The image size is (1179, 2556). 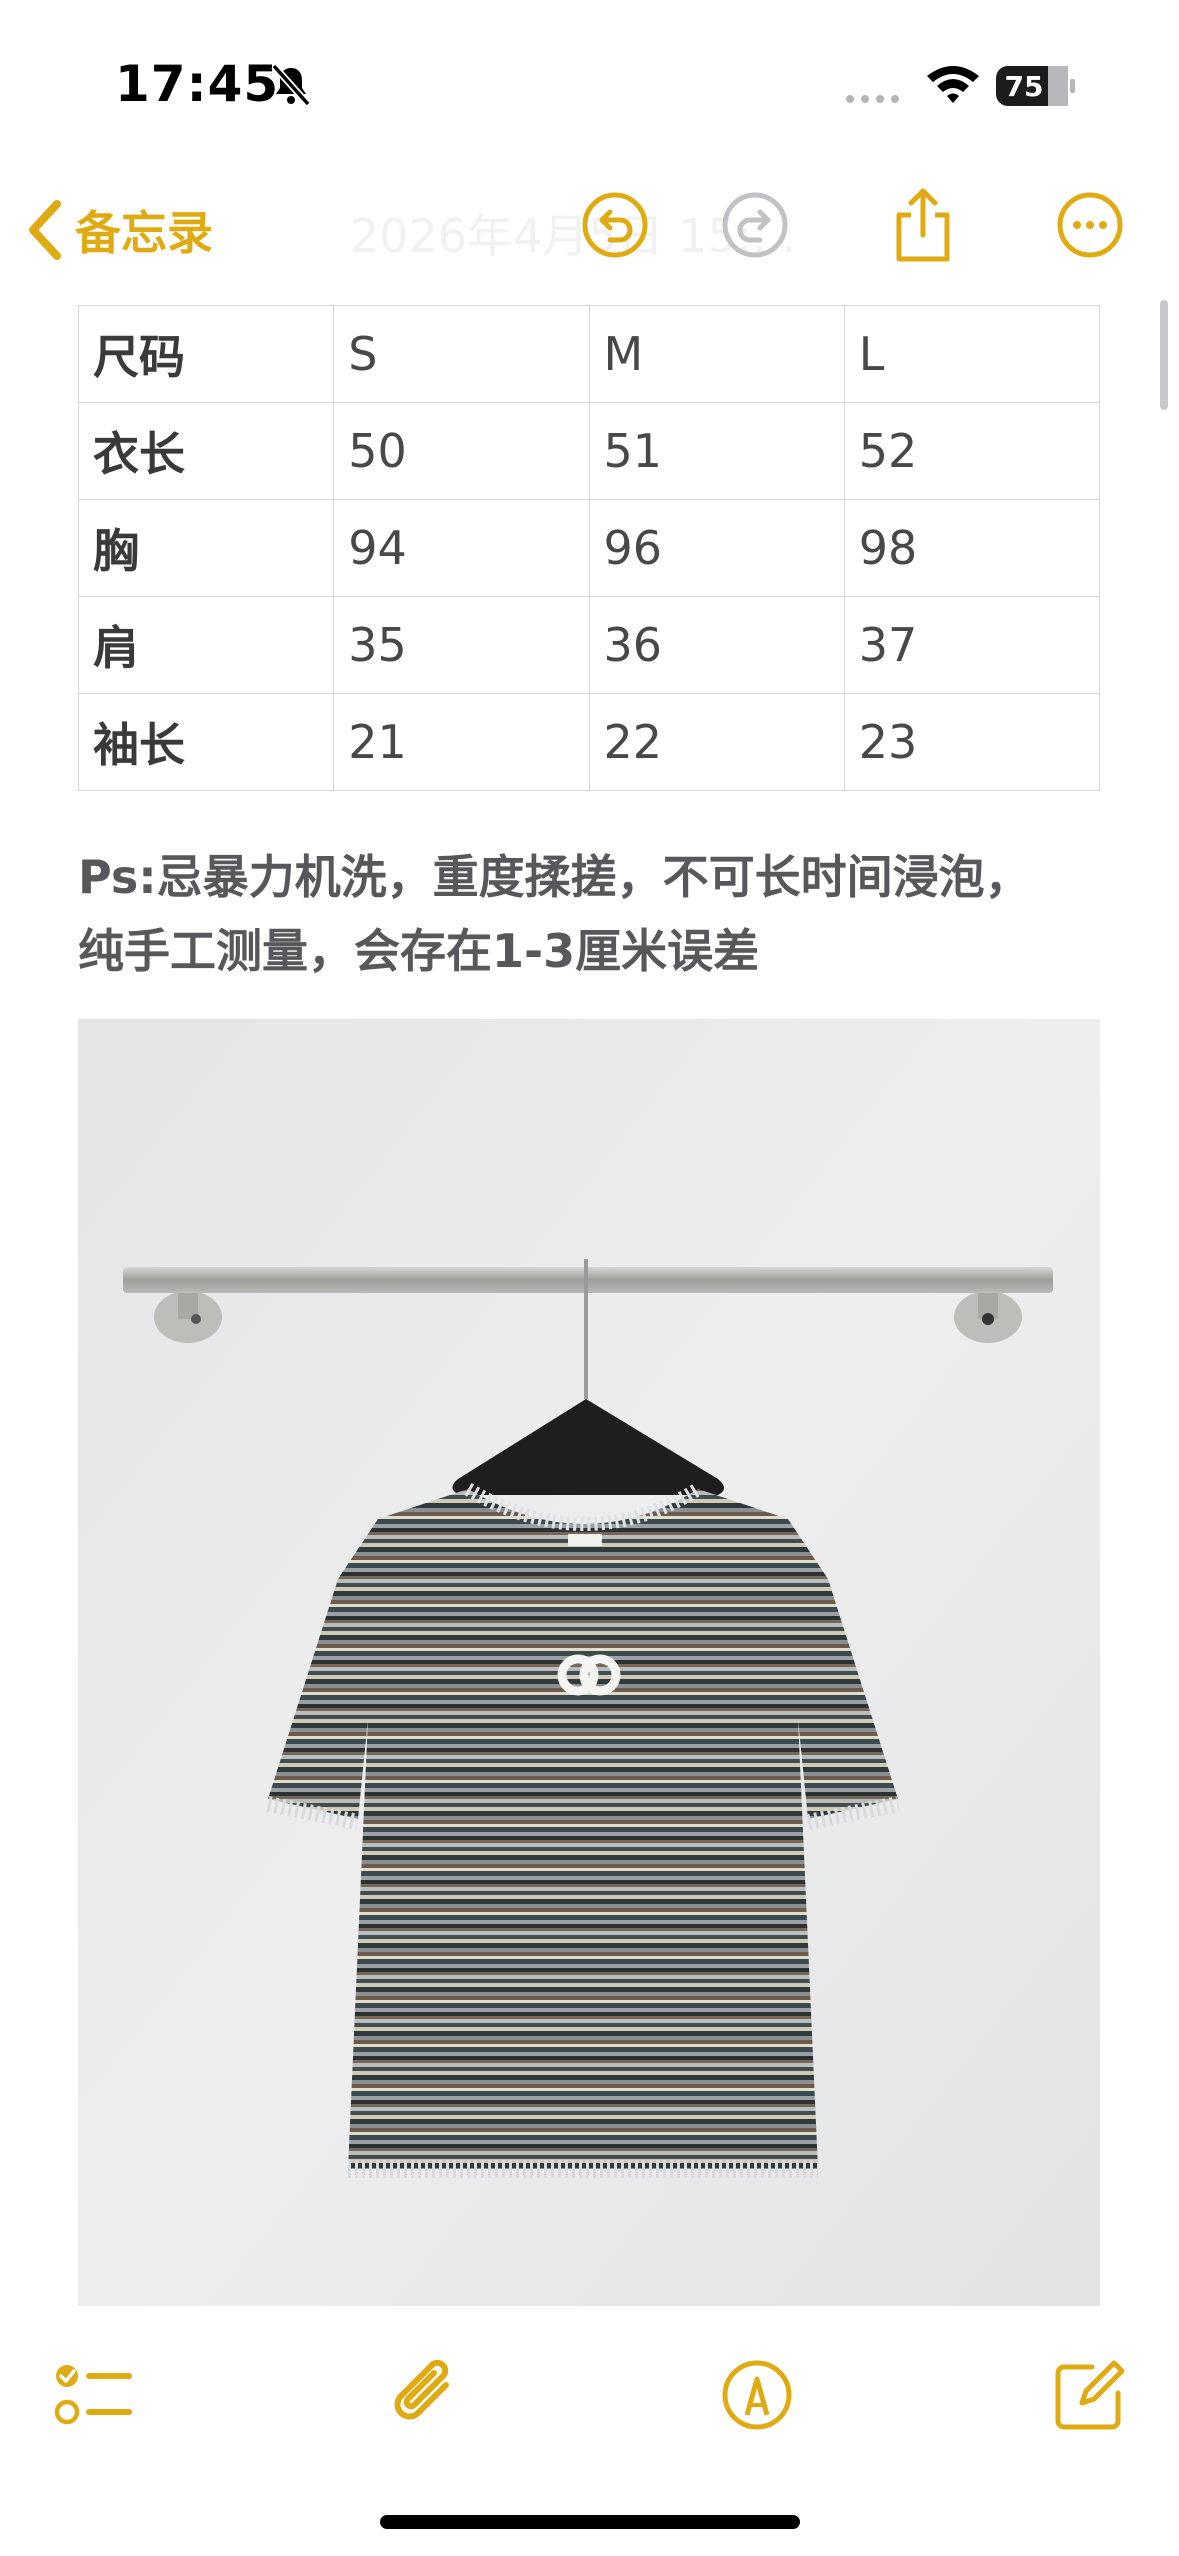 What do you see at coordinates (554, 877) in the screenshot?
I see `note-line: Ps:忌暴力机洗，重度揉搓，不可长时间浸泡，` at bounding box center [554, 877].